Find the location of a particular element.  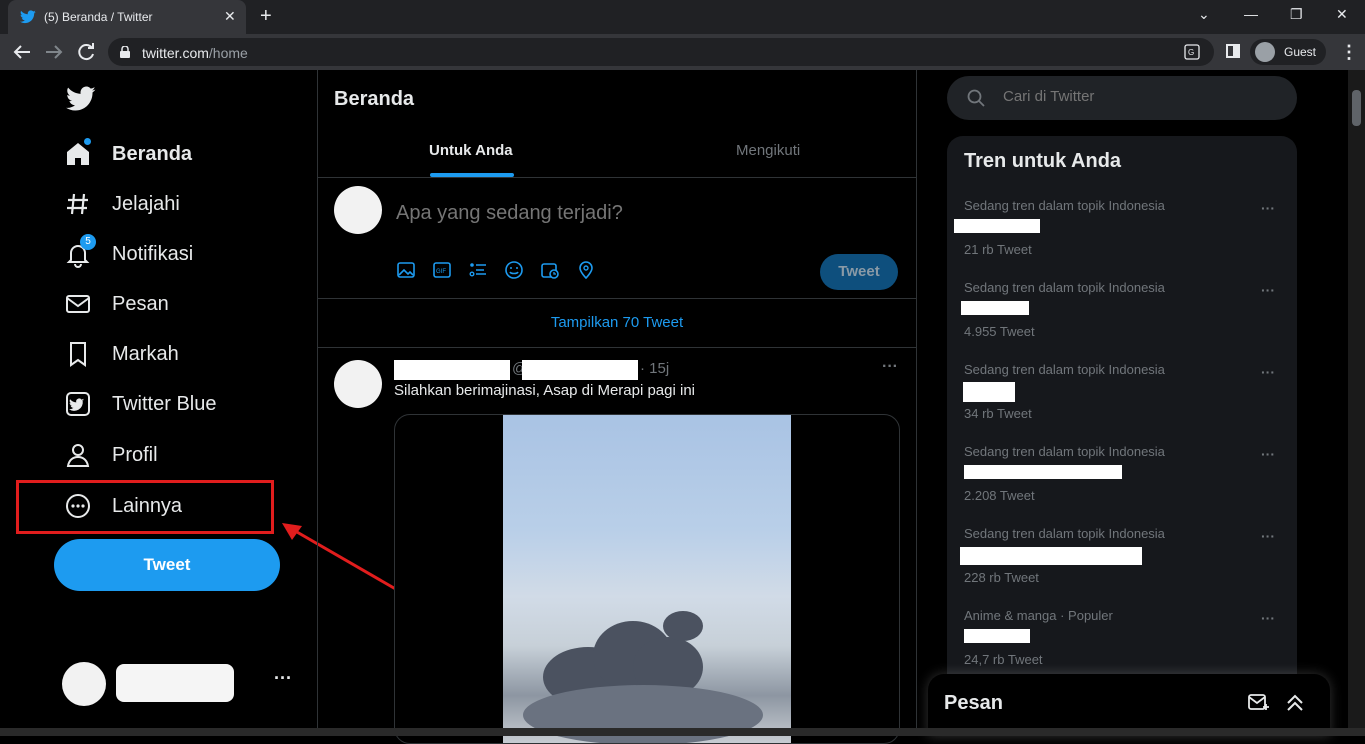

minimize-window-button: — is located at coordinates (1251, 14).